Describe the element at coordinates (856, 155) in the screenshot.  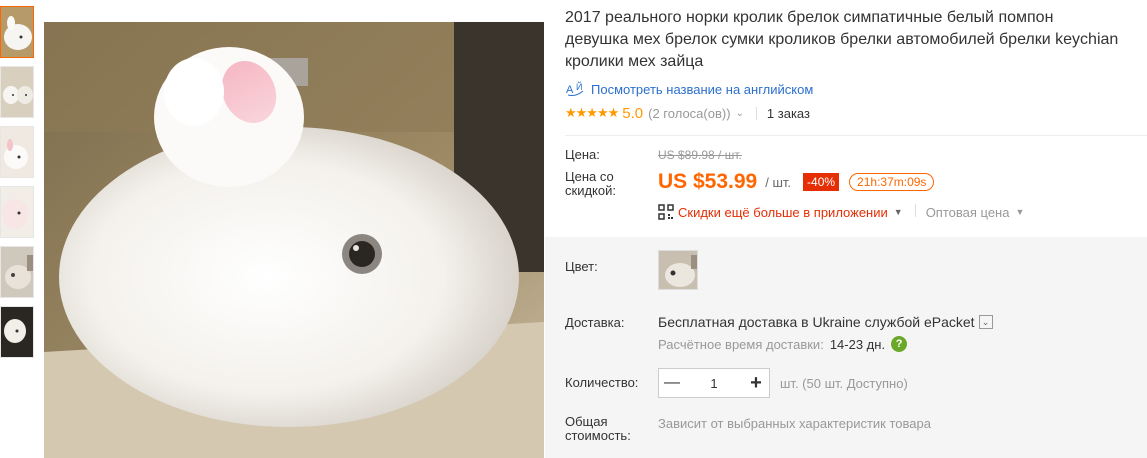
I see `price-row: Цена: US $89.98 / шт.` at that location.